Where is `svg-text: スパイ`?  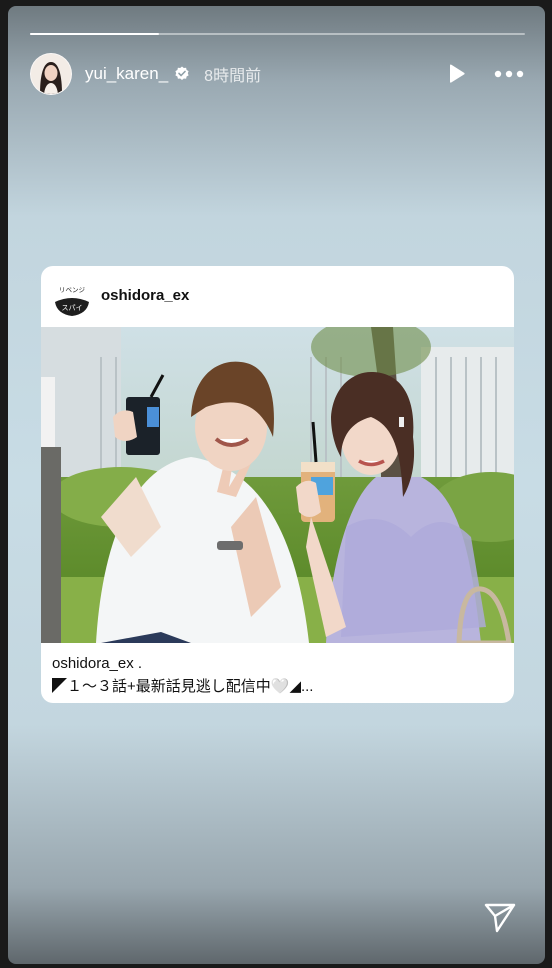 svg-text: スパイ is located at coordinates (72, 308).